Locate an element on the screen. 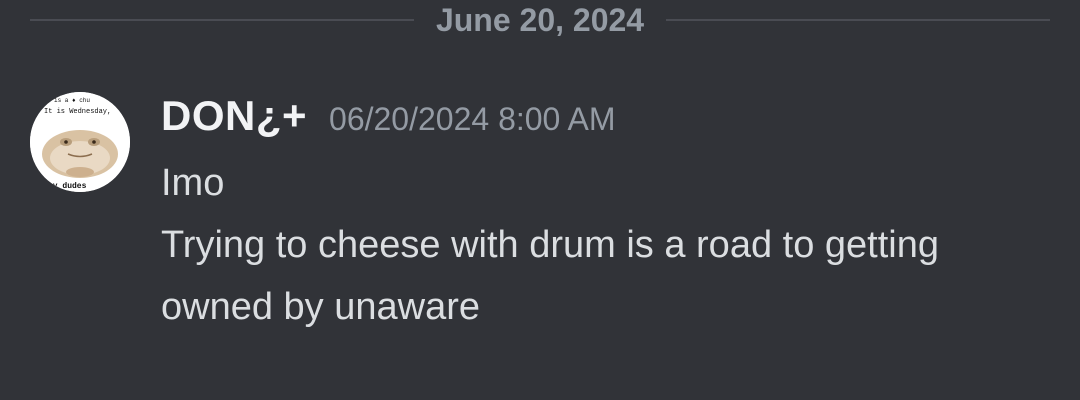 The width and height of the screenshot is (1080, 400). username: DON¿+ is located at coordinates (234, 116).